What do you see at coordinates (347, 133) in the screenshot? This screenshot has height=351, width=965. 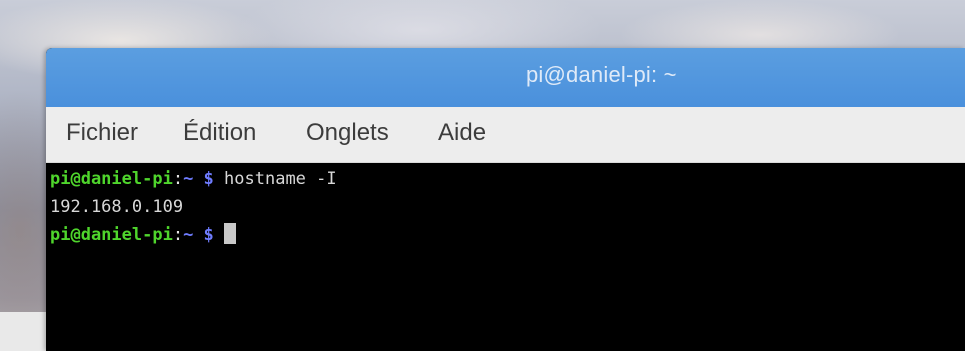 I see `menu-onglets: Onglets` at bounding box center [347, 133].